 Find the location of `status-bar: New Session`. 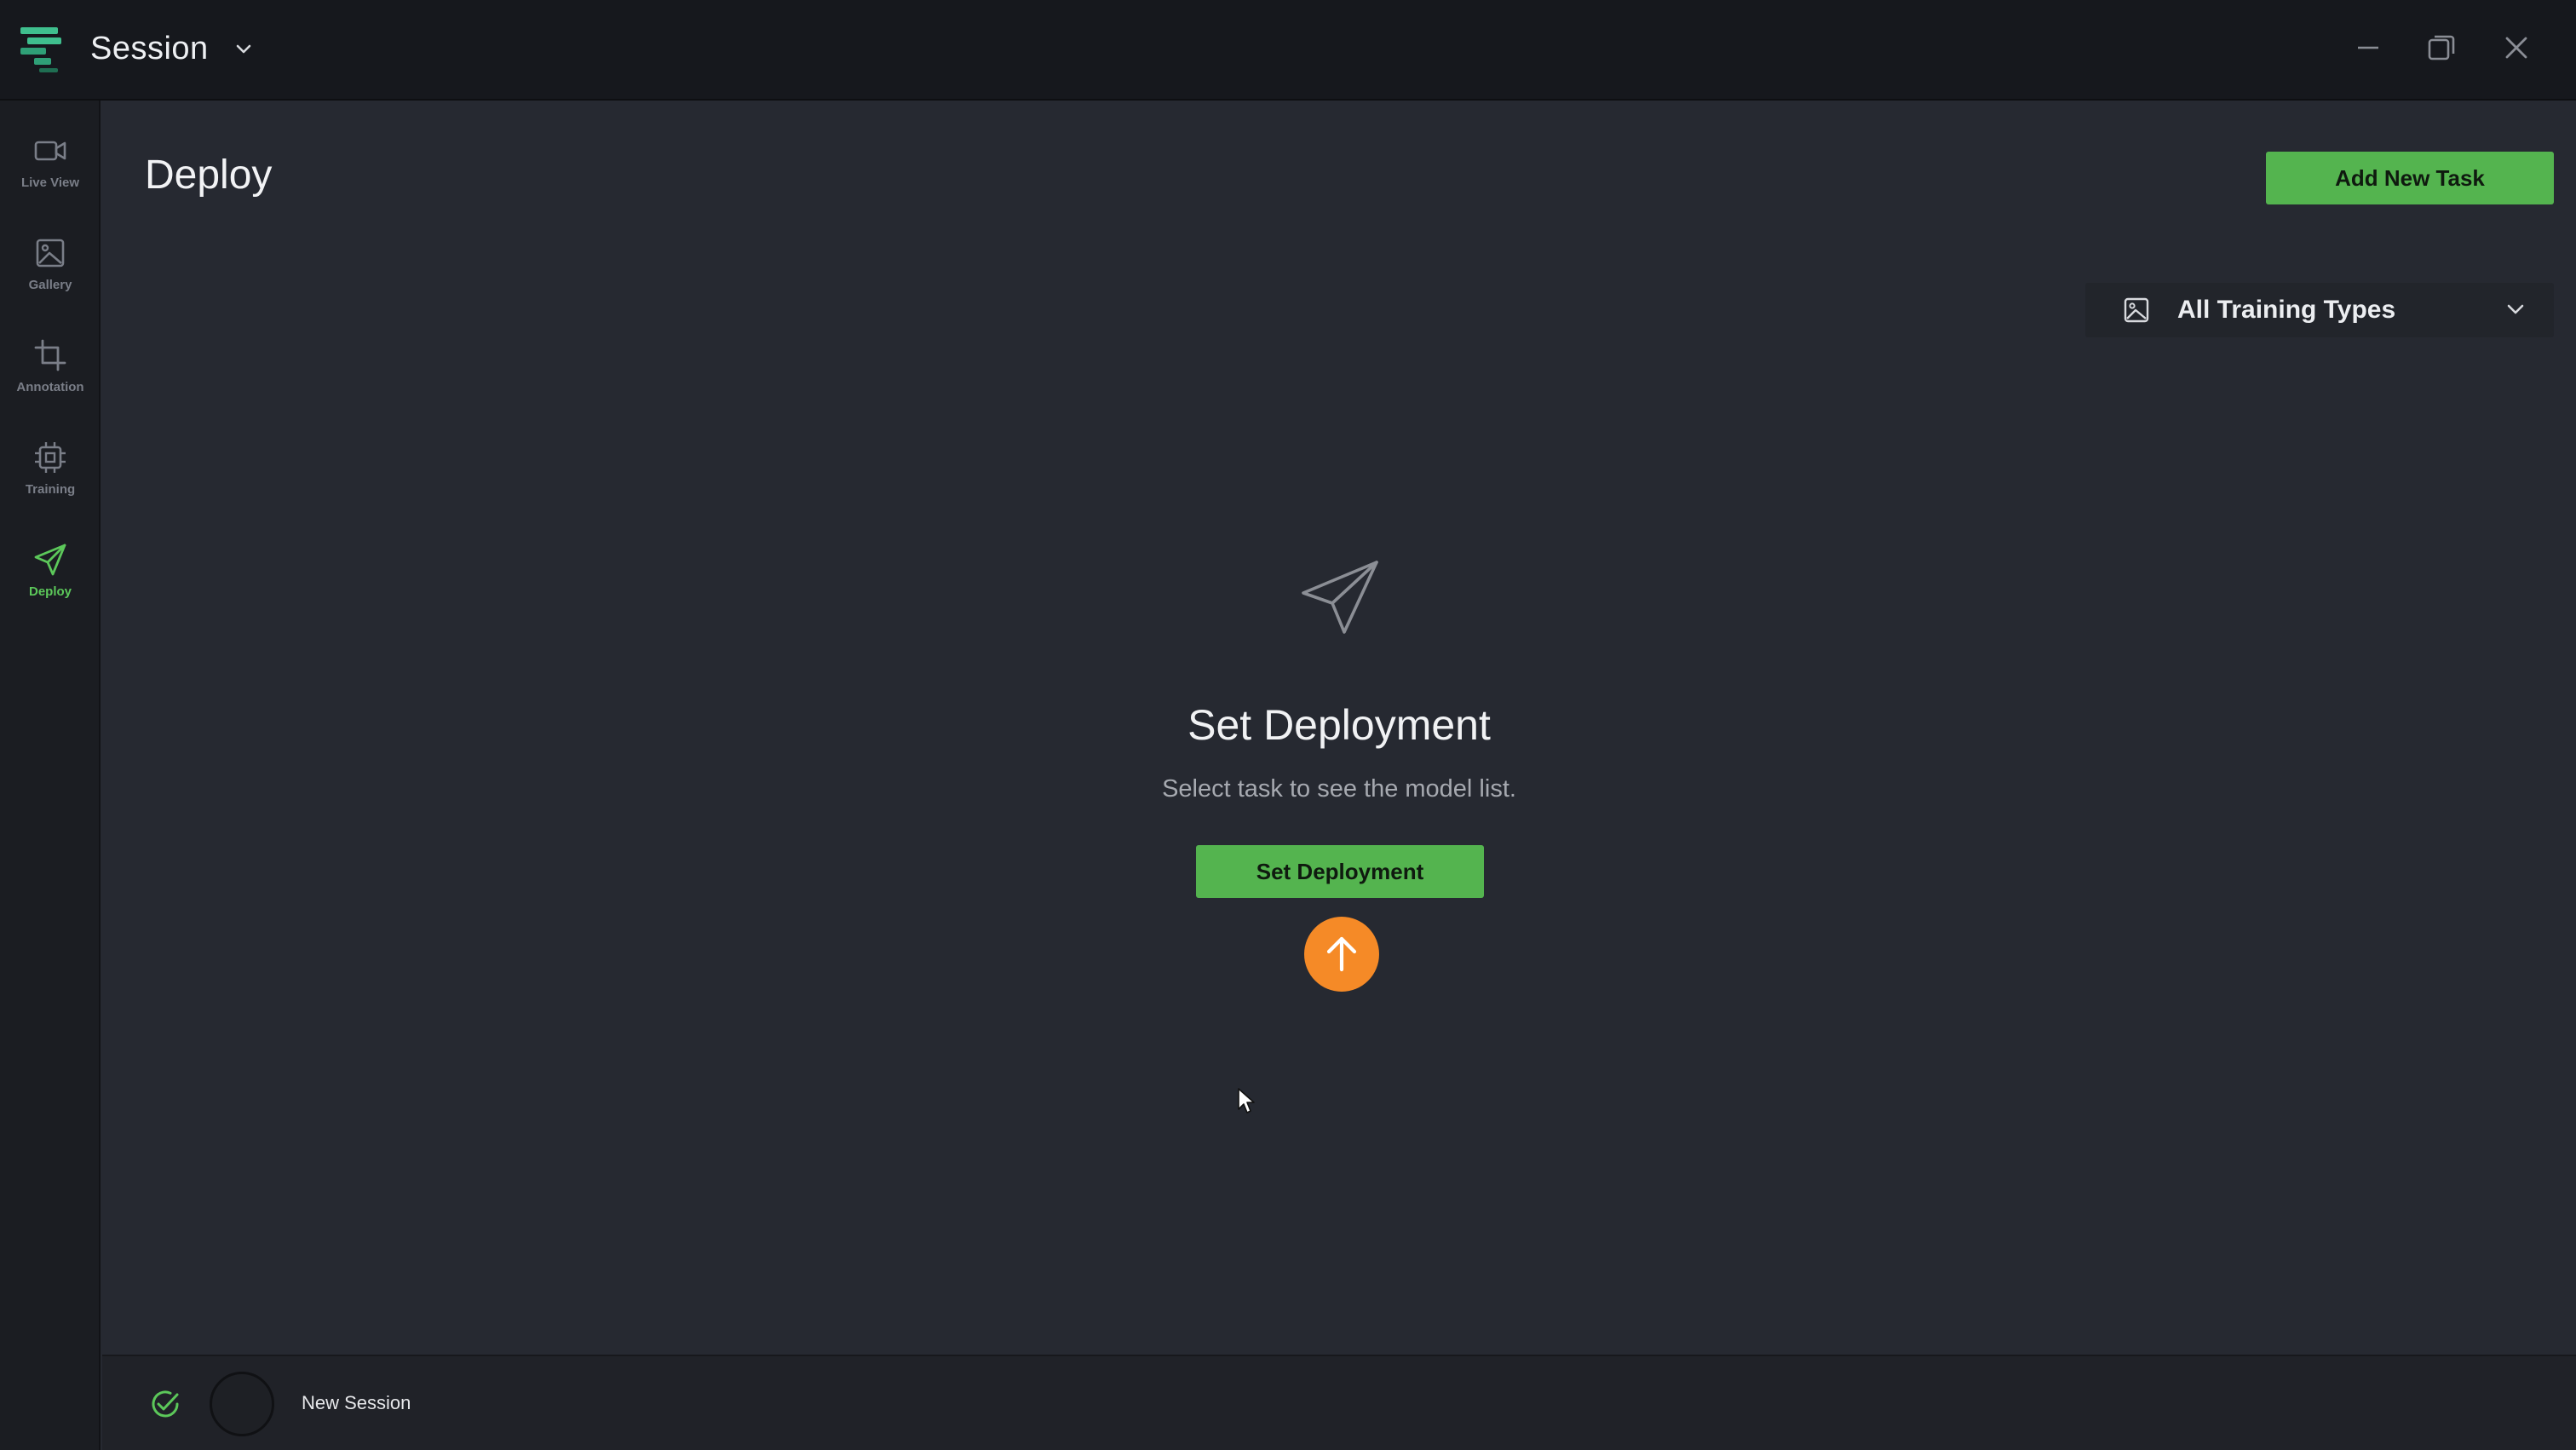

status-bar: New Session is located at coordinates (1339, 1402).